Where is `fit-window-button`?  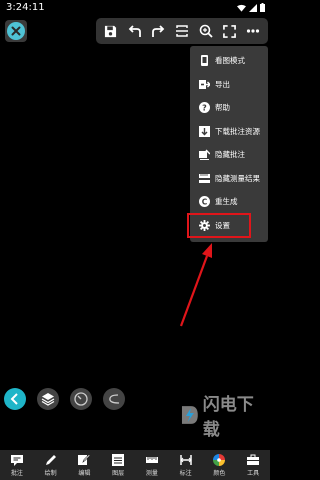 fit-window-button is located at coordinates (182, 31).